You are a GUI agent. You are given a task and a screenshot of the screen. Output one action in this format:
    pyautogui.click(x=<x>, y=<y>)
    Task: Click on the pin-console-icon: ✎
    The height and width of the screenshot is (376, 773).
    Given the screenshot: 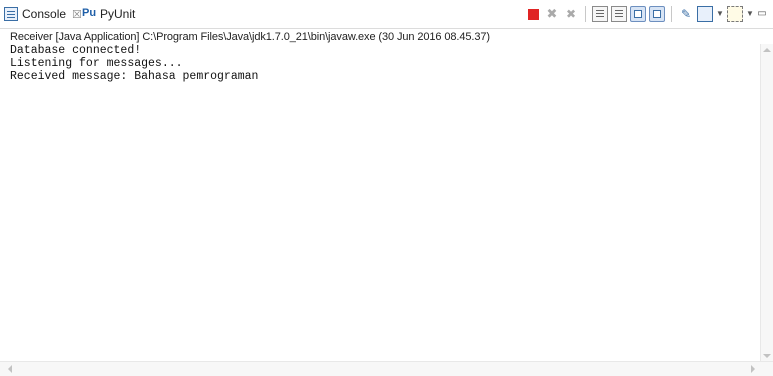 What is the action you would take?
    pyautogui.click(x=686, y=14)
    